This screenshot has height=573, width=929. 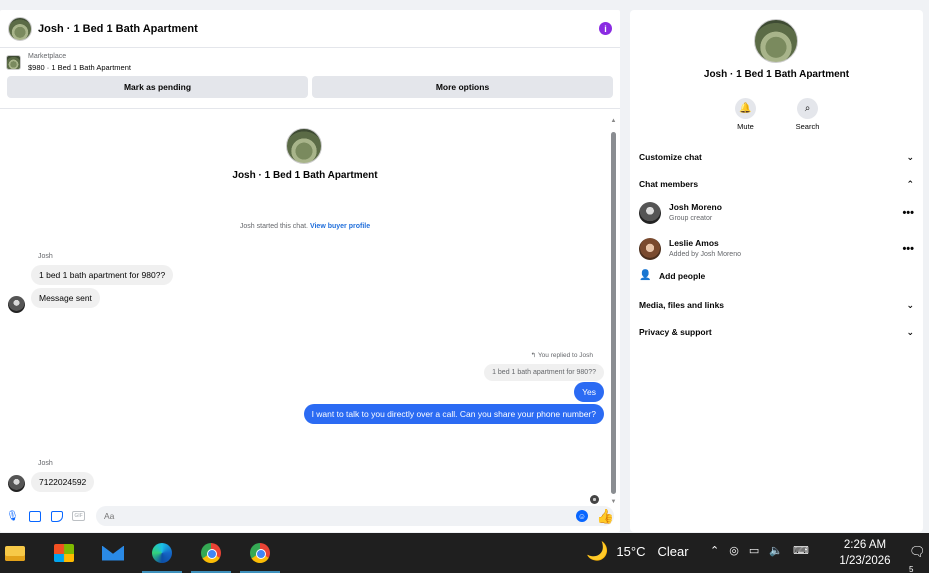 What do you see at coordinates (605, 516) in the screenshot?
I see `thumbs-up-icon: 👍` at bounding box center [605, 516].